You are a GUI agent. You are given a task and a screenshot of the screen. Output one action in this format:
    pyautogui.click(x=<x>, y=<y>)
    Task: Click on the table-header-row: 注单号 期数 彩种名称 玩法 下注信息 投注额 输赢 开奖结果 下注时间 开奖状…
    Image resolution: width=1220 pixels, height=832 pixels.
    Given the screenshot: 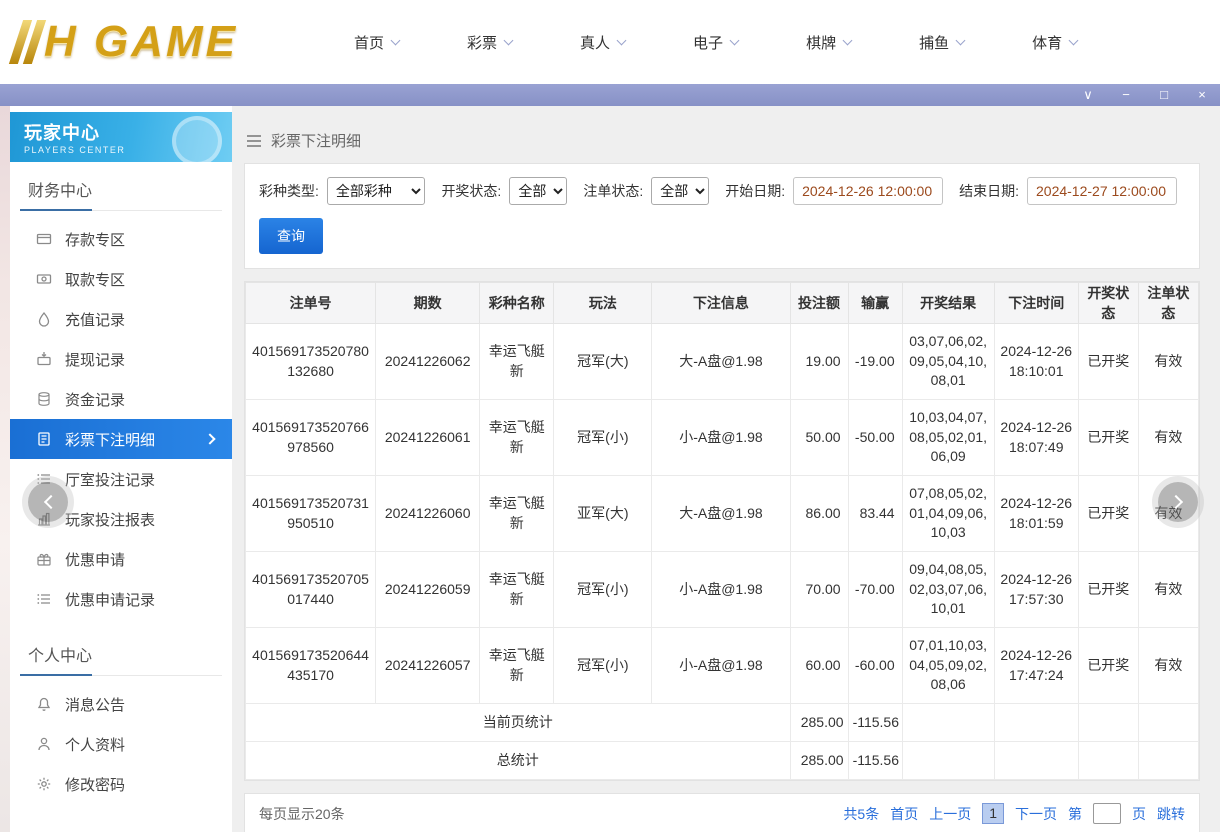 What is the action you would take?
    pyautogui.click(x=722, y=303)
    